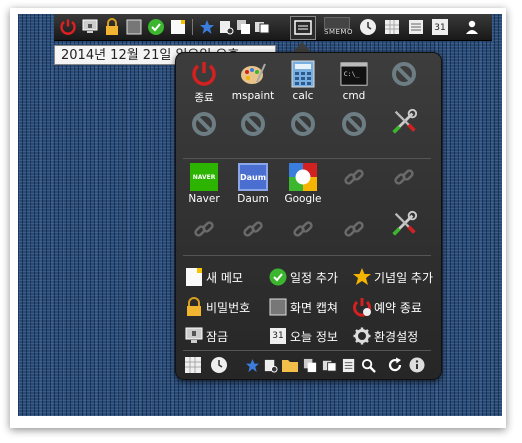 This screenshot has height=443, width=522. I want to click on menu-settings: 환경설정, so click(385, 336).